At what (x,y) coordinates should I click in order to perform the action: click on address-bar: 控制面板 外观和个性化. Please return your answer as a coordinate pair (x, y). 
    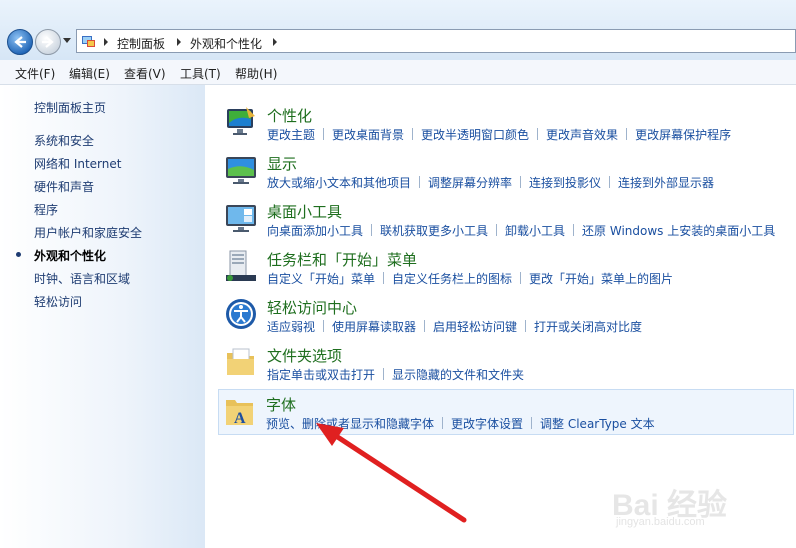
    Looking at the image, I should click on (436, 41).